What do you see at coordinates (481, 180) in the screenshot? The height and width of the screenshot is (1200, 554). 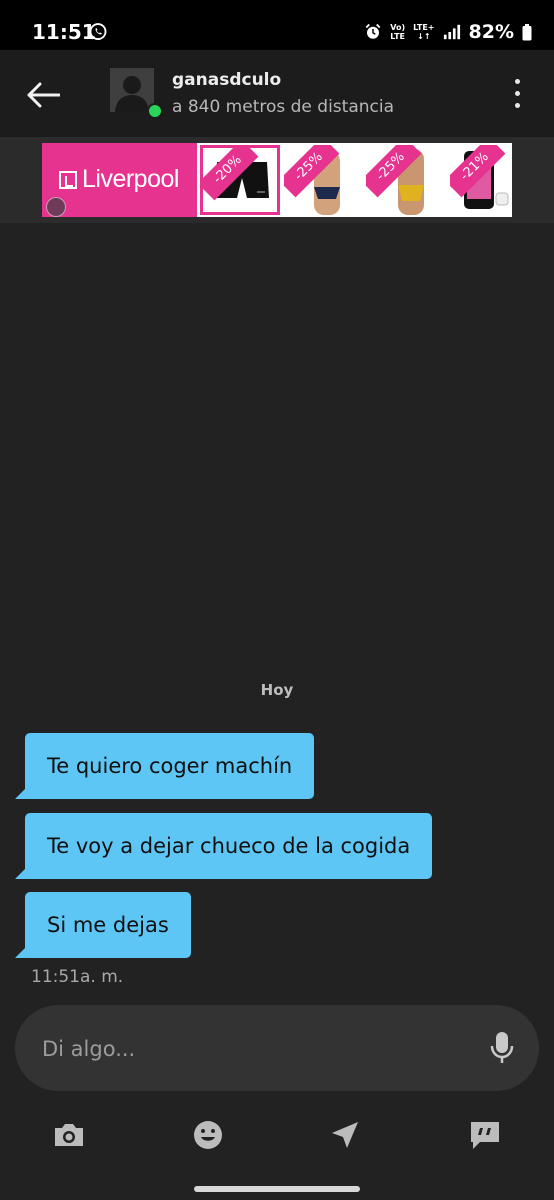 I see `ad-product-phone: -21%` at bounding box center [481, 180].